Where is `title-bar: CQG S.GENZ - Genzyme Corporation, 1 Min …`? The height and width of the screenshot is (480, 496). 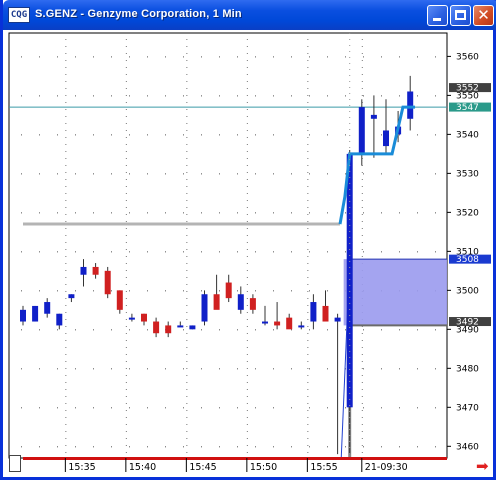
title-bar: CQG S.GENZ - Genzyme Corporation, 1 Min … is located at coordinates (249, 15).